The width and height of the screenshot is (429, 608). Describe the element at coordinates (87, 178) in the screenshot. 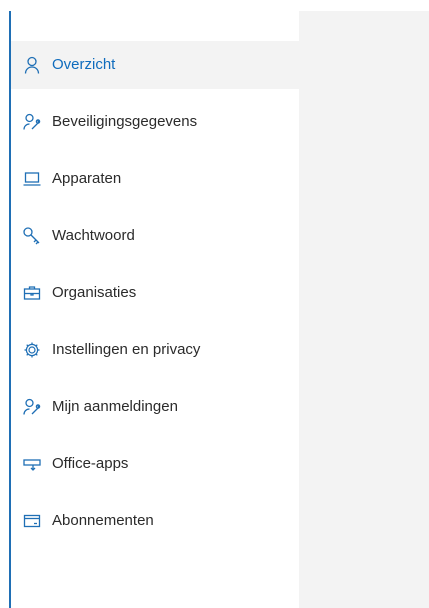

I see `sidebar-item-label: Apparaten` at that location.